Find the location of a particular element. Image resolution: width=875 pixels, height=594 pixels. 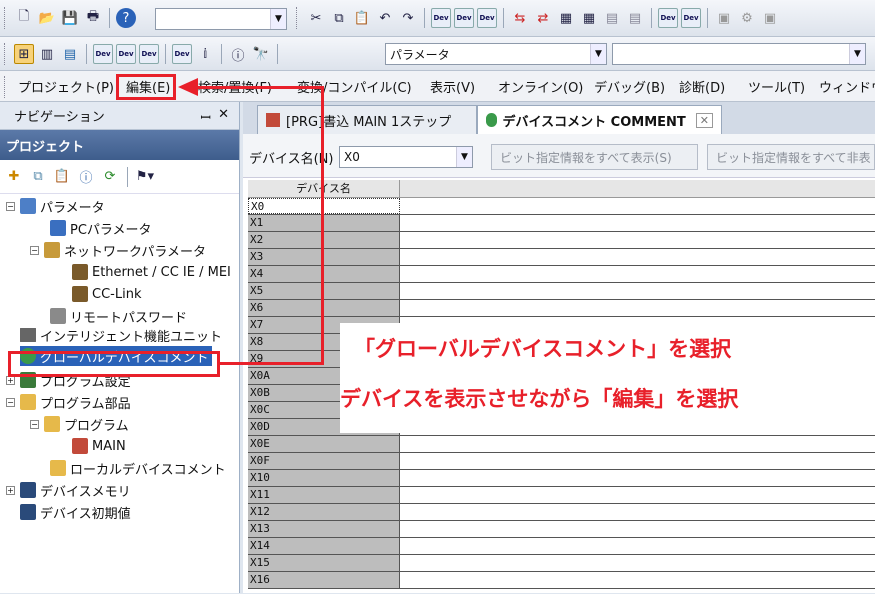

device-cell: X13 is located at coordinates (324, 529).